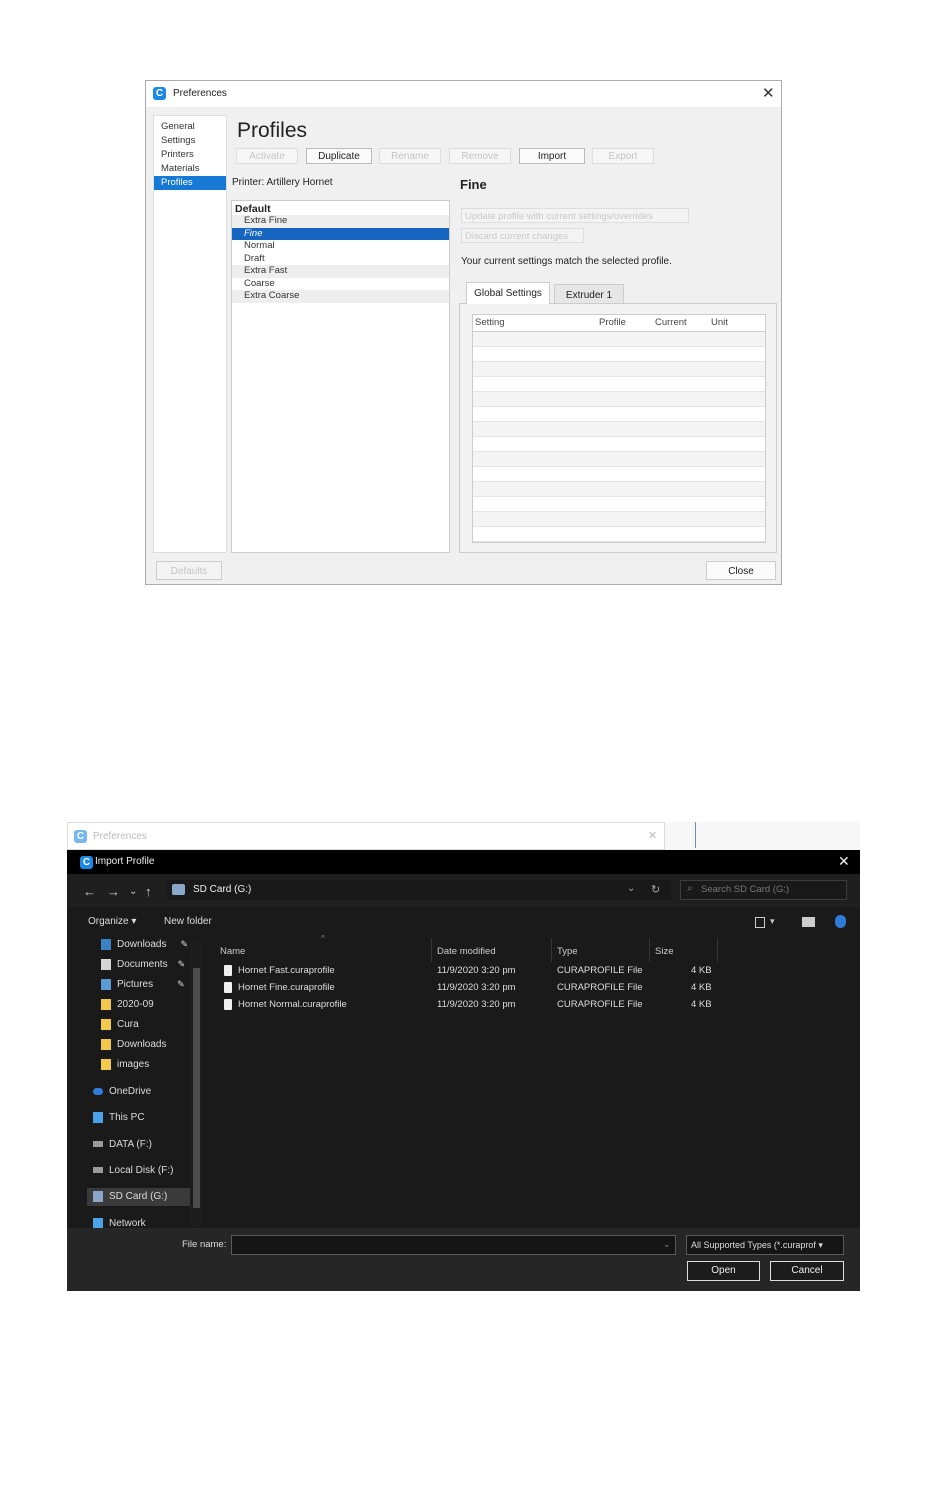 This screenshot has height=1491, width=950. I want to click on activate-button: Activate, so click(267, 156).